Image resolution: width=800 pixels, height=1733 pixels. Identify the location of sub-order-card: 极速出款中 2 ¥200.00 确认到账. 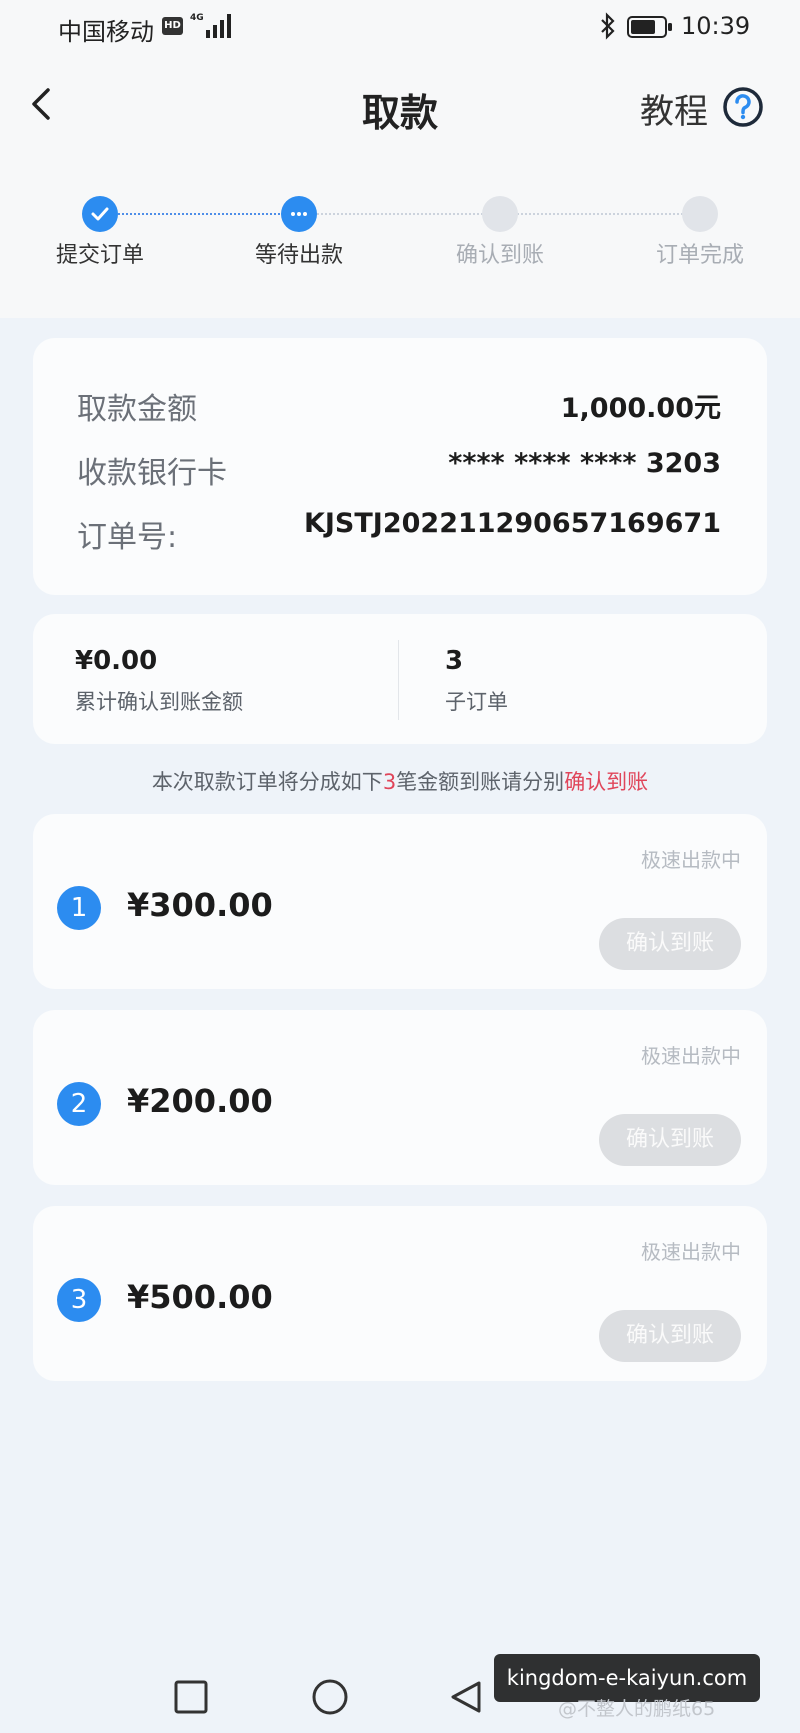
(400, 1097).